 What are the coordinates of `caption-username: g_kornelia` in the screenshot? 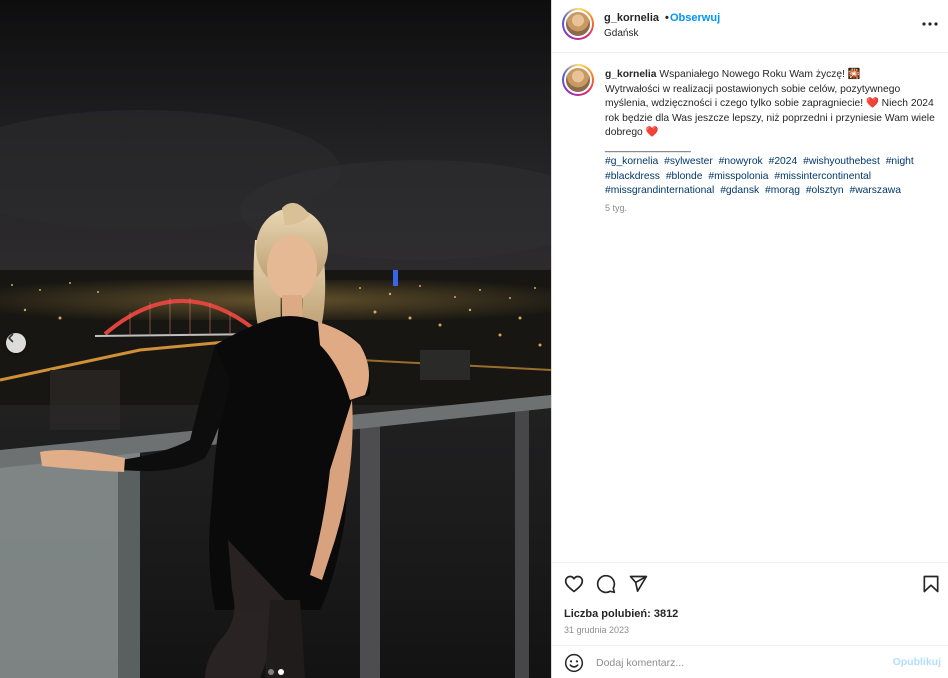 It's located at (631, 74).